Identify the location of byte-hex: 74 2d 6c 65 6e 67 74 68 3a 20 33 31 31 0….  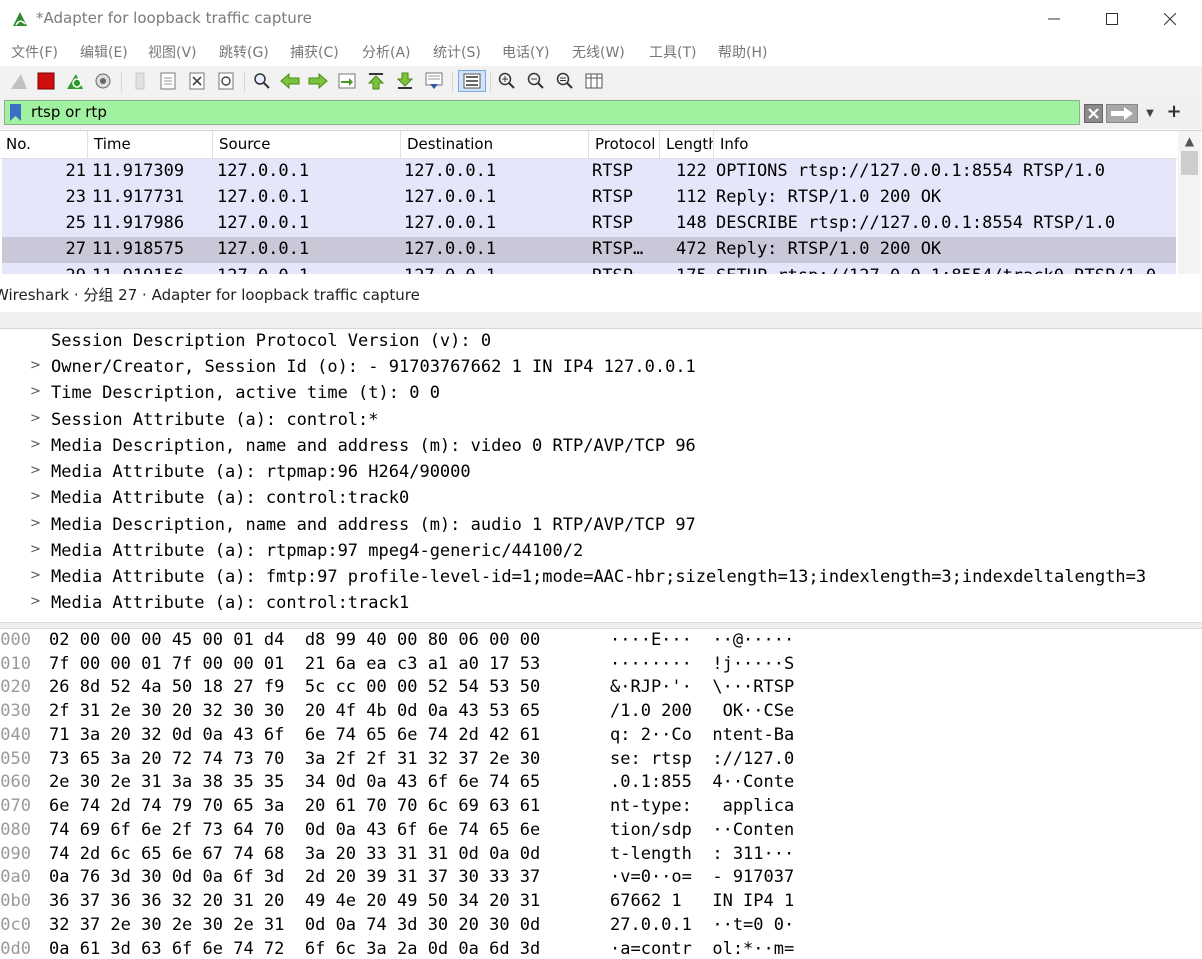
(294, 854).